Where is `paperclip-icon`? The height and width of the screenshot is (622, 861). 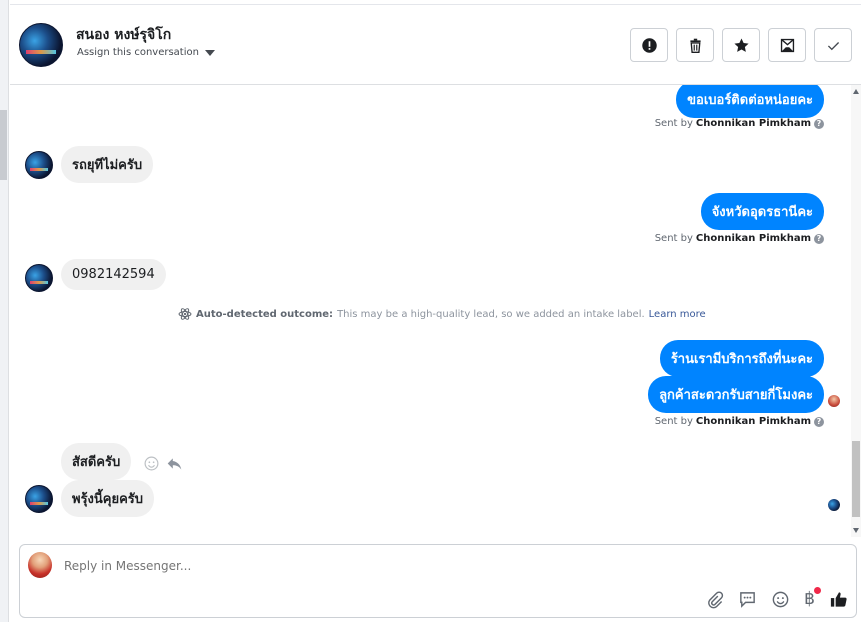
paperclip-icon is located at coordinates (714, 599).